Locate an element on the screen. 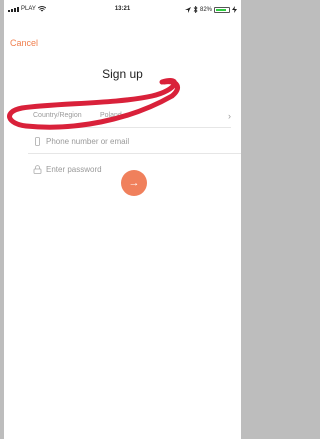 This screenshot has height=439, width=320. password-placeholder: Enter password is located at coordinates (74, 169).